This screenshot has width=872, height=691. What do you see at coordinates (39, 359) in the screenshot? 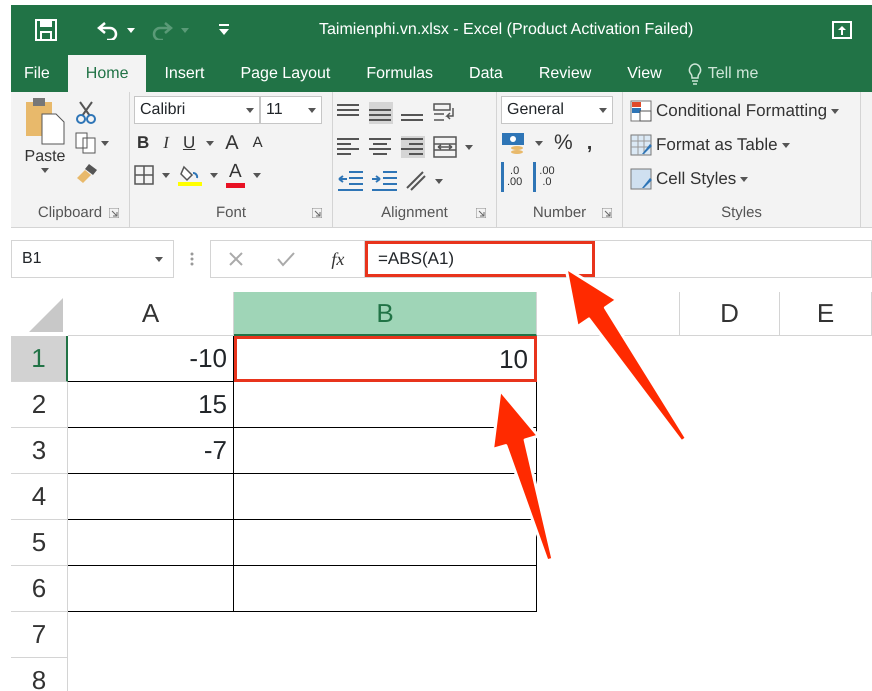
I see `row-header: 1` at bounding box center [39, 359].